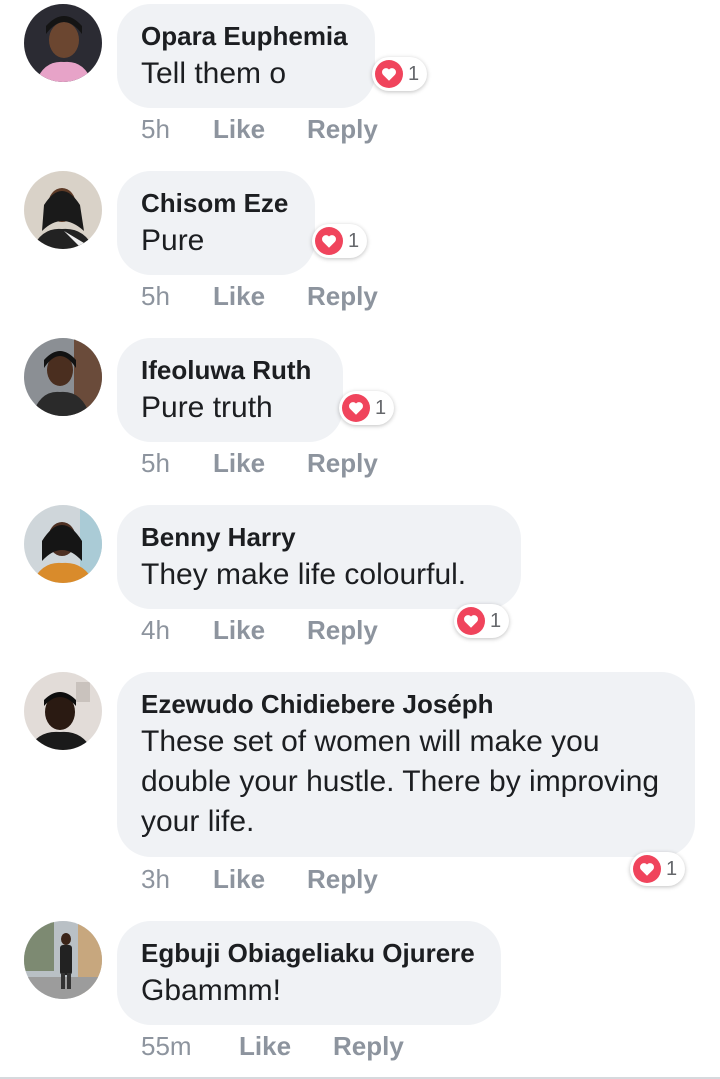 The image size is (720, 1079). What do you see at coordinates (230, 390) in the screenshot?
I see `comment-bubble: Ifeoluwa Ruth Pure truth` at bounding box center [230, 390].